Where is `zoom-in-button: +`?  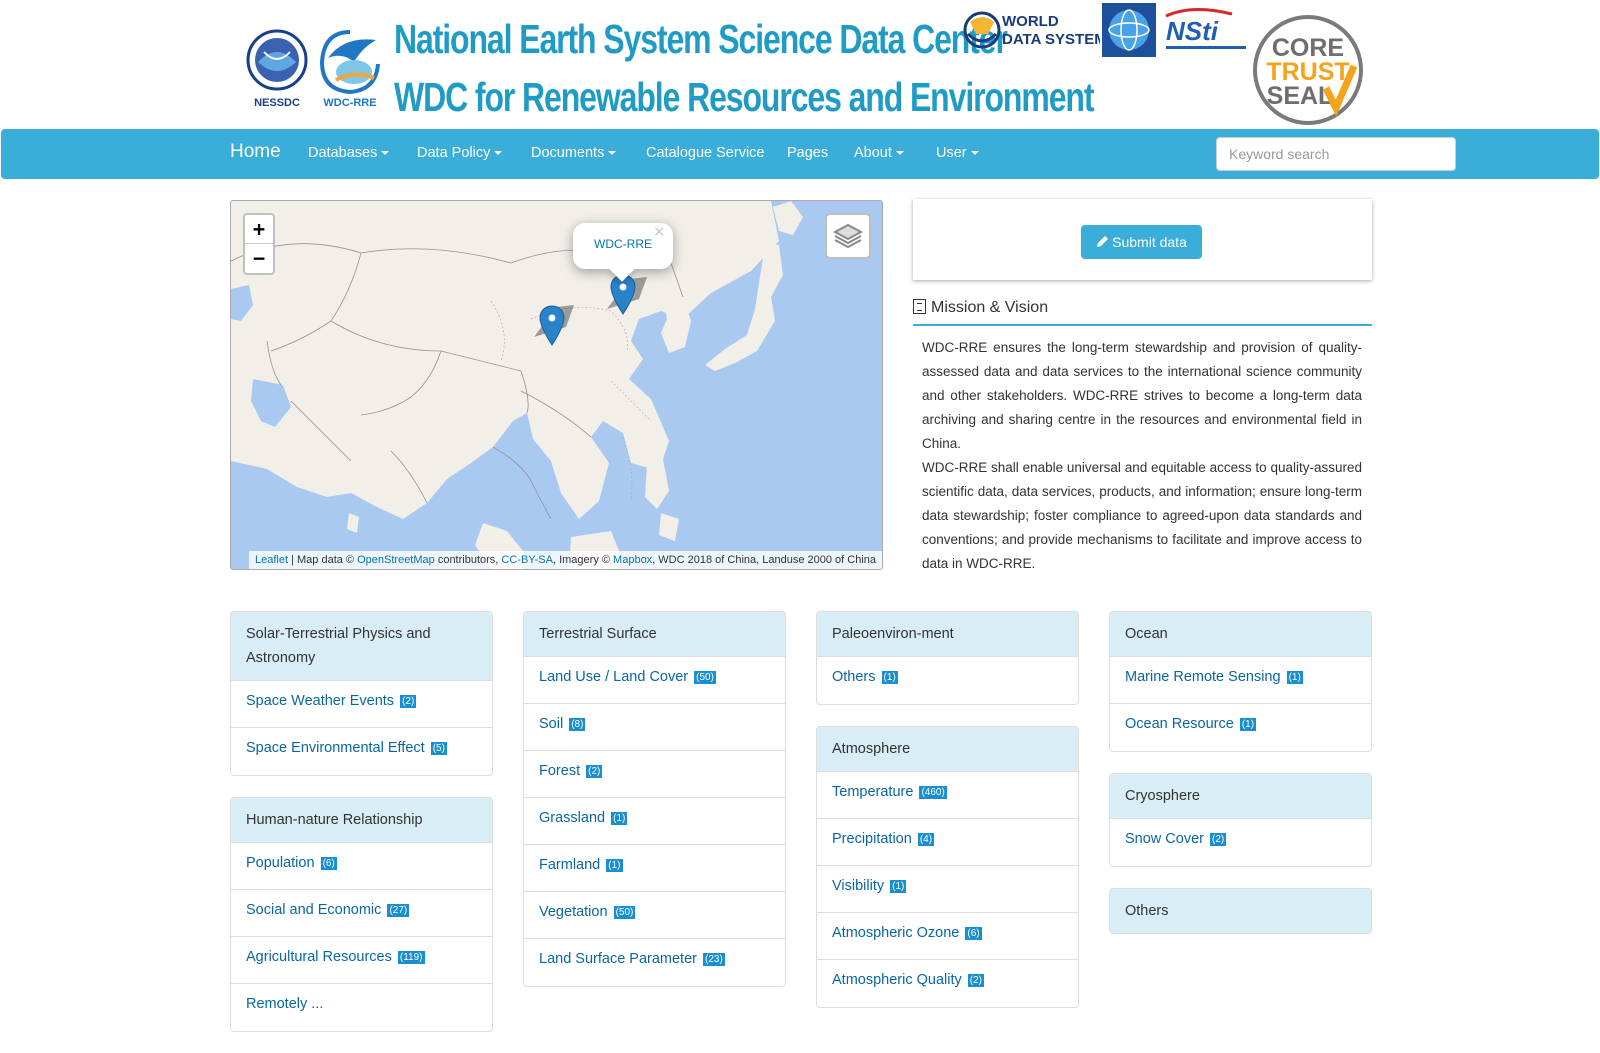 zoom-in-button: + is located at coordinates (259, 229).